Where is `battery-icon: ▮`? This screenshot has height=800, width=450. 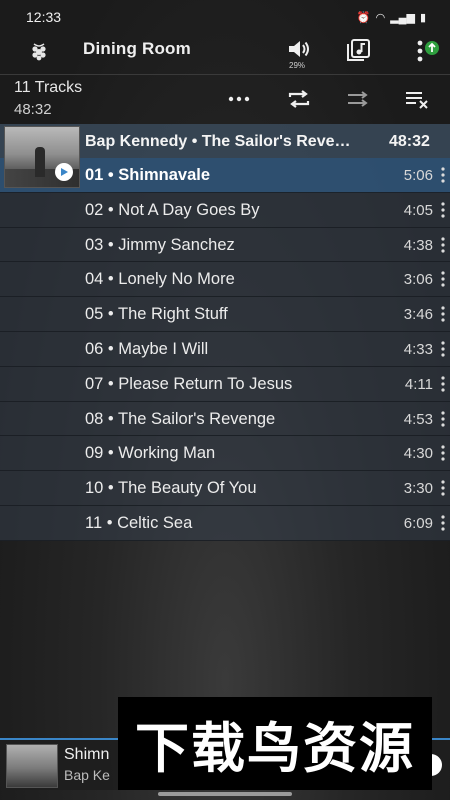 battery-icon: ▮ is located at coordinates (422, 17).